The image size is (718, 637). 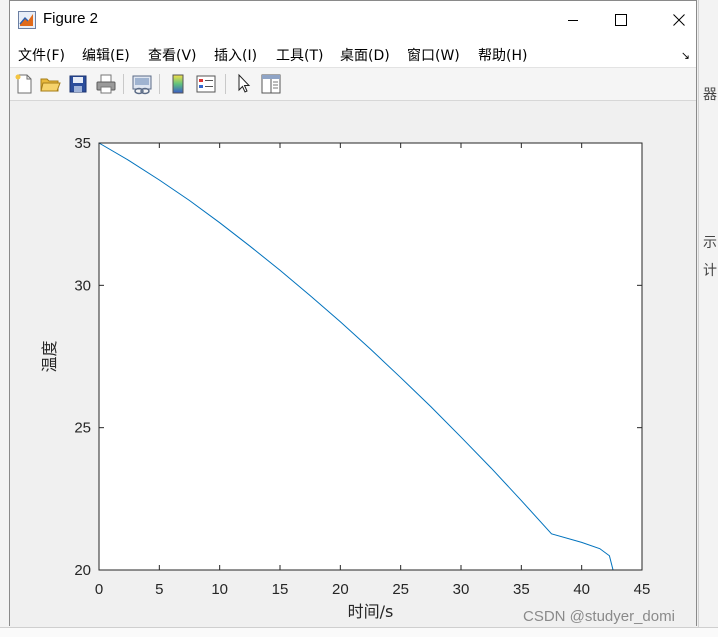 I want to click on x-tick-label: 0, so click(x=99, y=589).